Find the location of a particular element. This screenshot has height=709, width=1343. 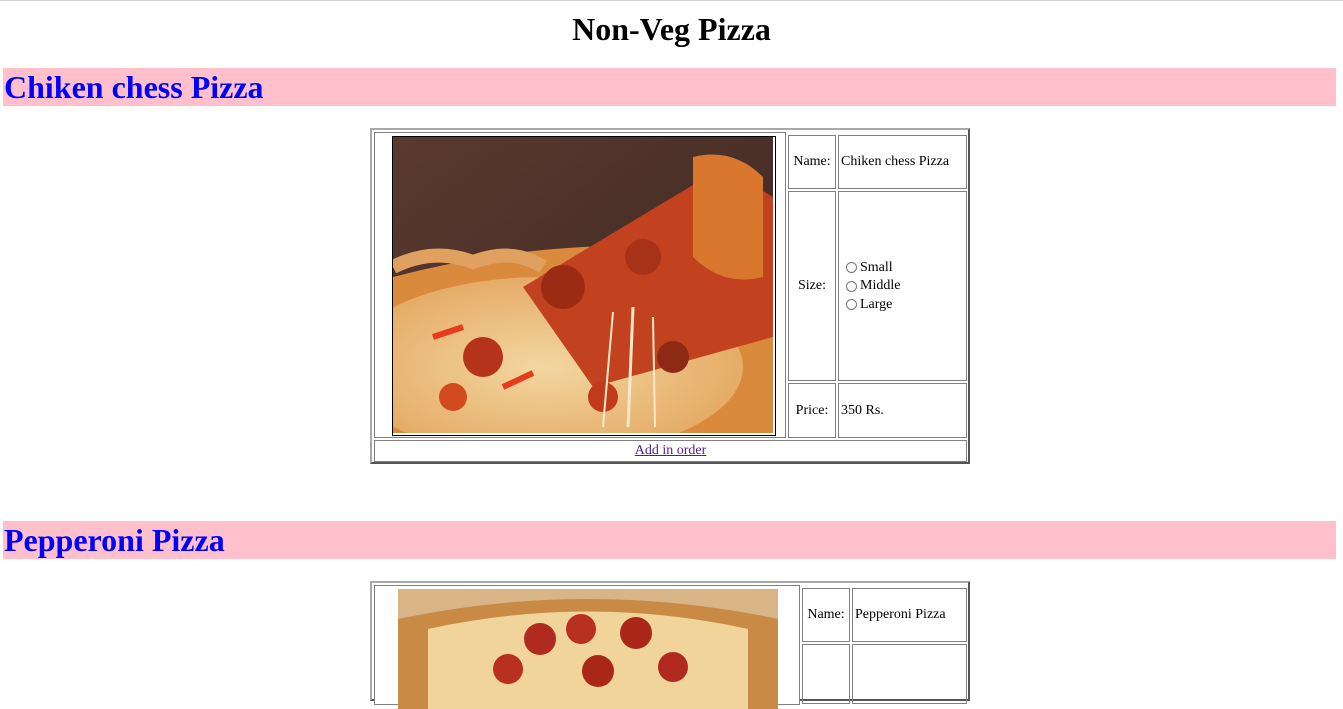

add-in-order-link: Add in order is located at coordinates (671, 451).